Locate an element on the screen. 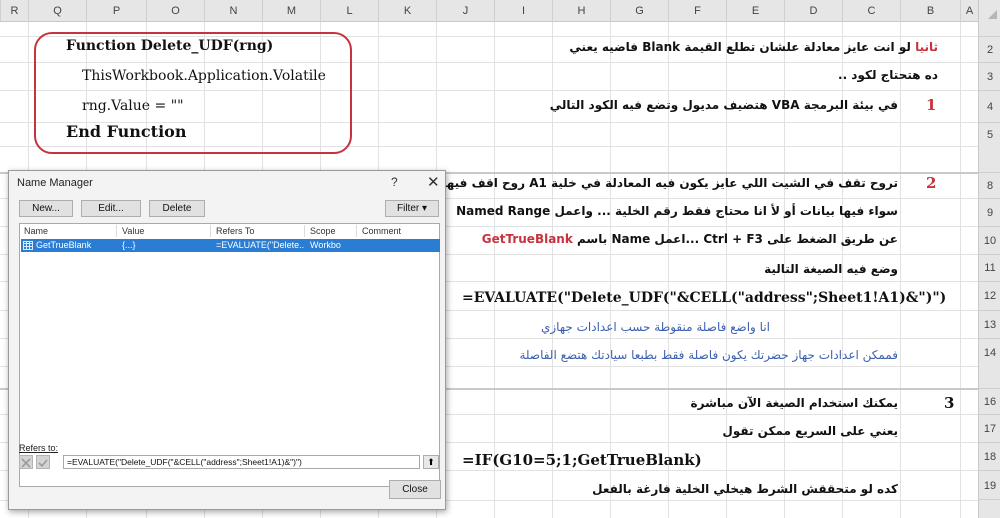 This screenshot has height=518, width=1000. row8-part-c: روح اقف فيها is located at coordinates (484, 183).